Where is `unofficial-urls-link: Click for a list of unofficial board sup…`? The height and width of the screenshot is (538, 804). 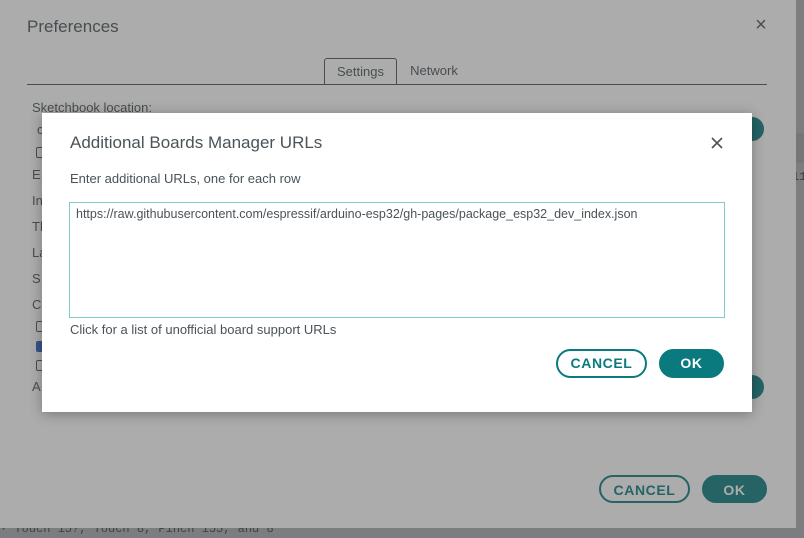 unofficial-urls-link: Click for a list of unofficial board sup… is located at coordinates (203, 329).